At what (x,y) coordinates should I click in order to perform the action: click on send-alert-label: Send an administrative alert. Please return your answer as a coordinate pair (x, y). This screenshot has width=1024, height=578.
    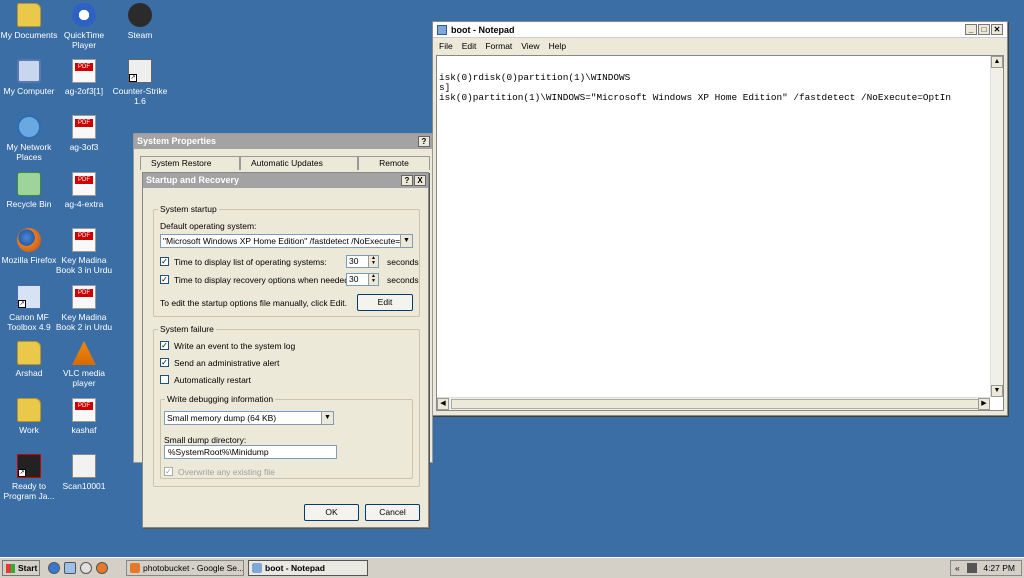
    Looking at the image, I should click on (227, 363).